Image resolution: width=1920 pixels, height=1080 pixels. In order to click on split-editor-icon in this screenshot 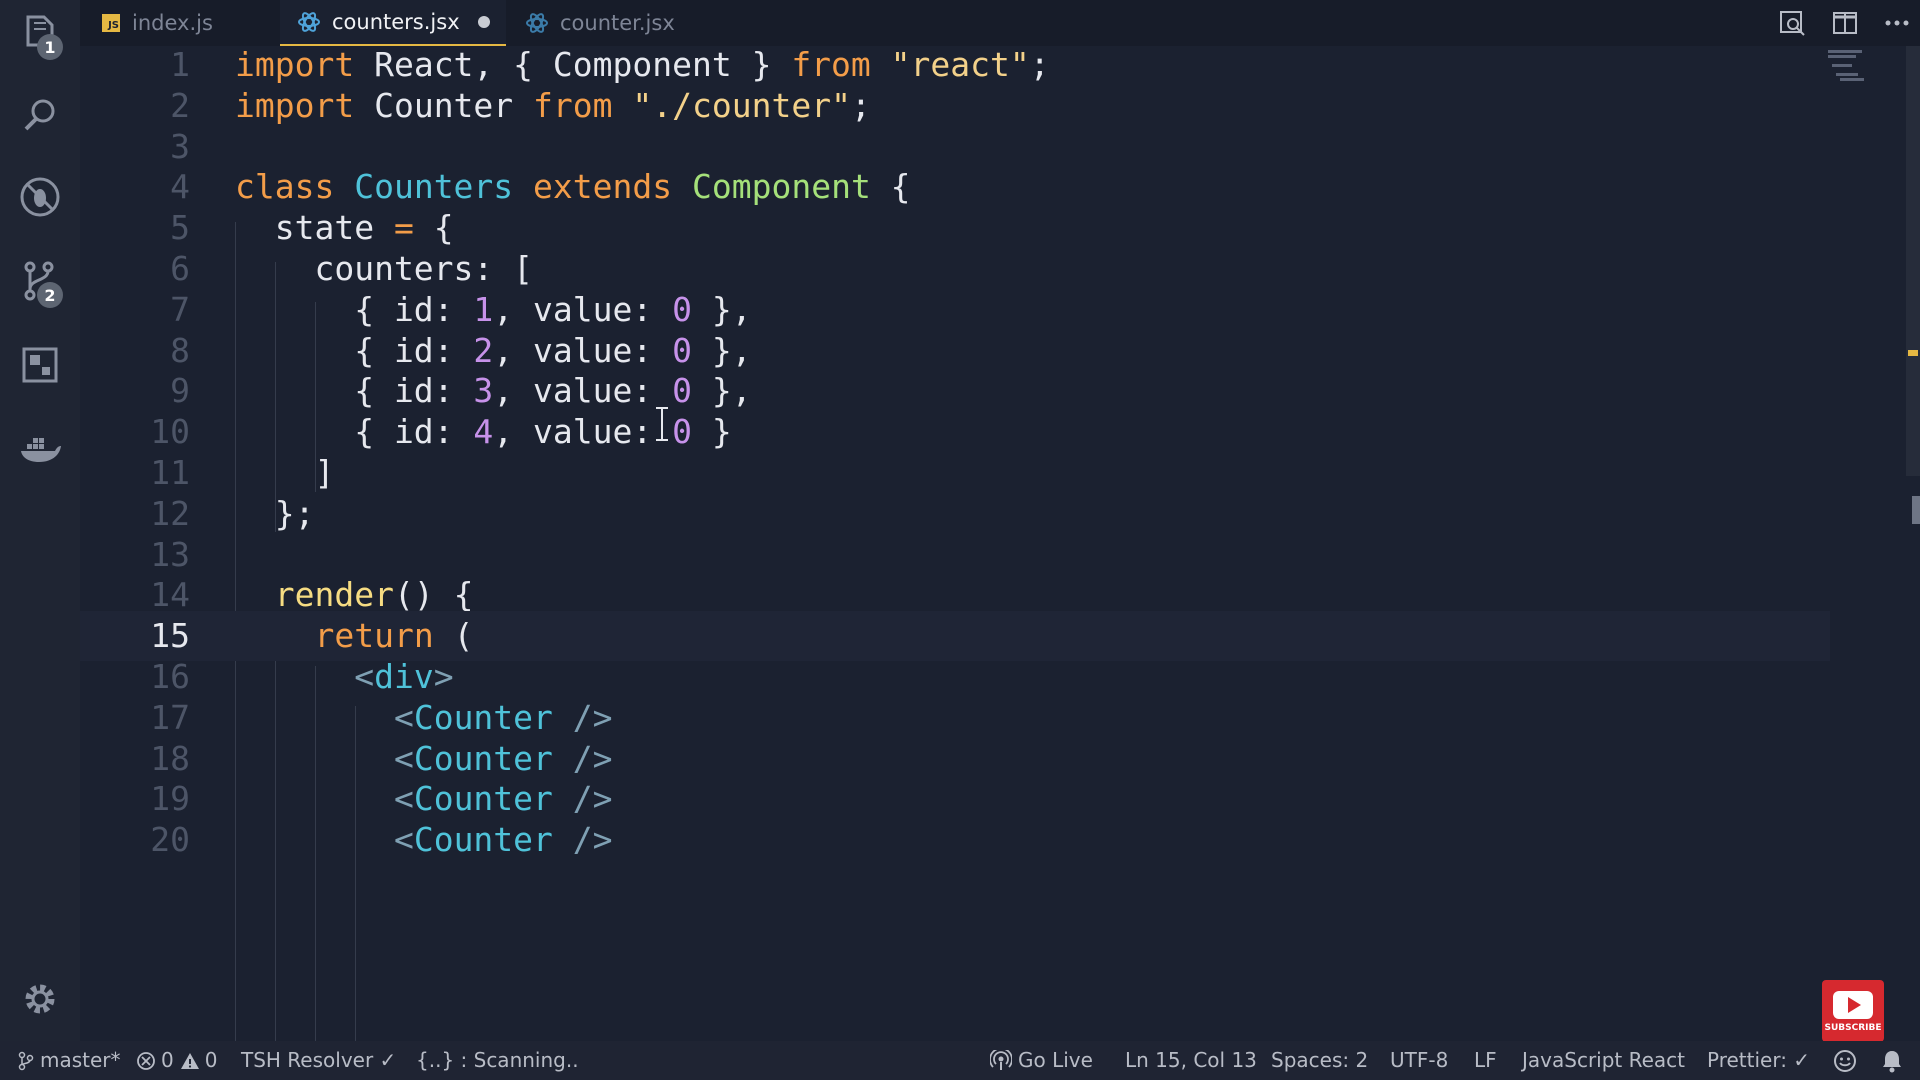, I will do `click(1845, 23)`.